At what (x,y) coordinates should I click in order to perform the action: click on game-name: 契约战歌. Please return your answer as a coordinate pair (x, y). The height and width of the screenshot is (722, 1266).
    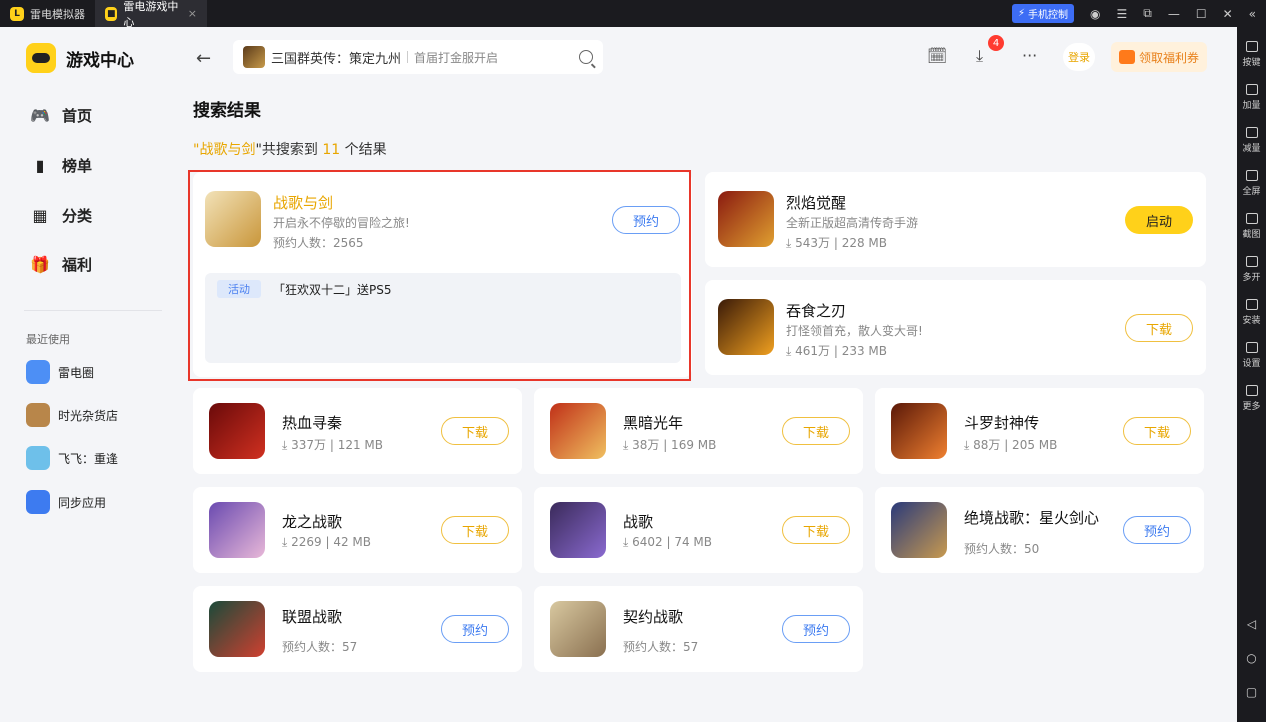
    Looking at the image, I should click on (653, 616).